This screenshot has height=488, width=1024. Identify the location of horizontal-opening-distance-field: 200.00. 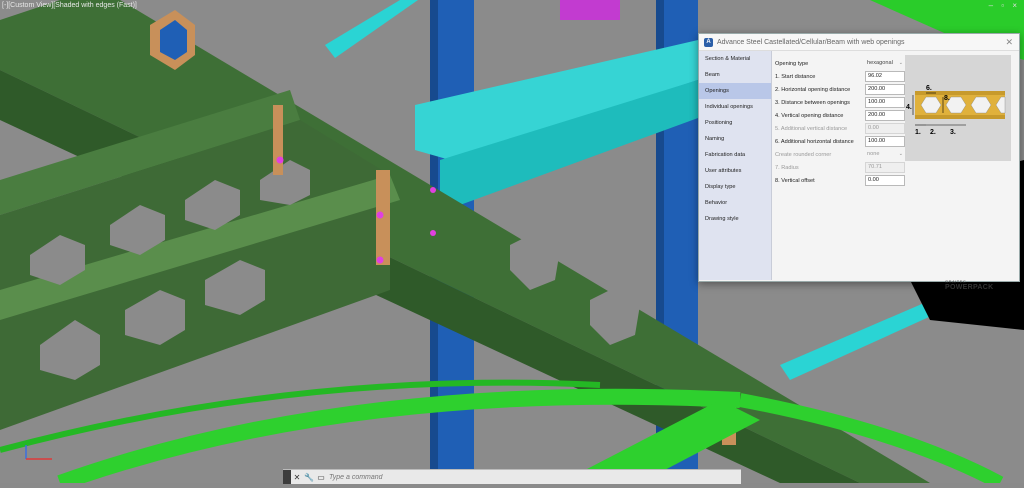
(885, 89).